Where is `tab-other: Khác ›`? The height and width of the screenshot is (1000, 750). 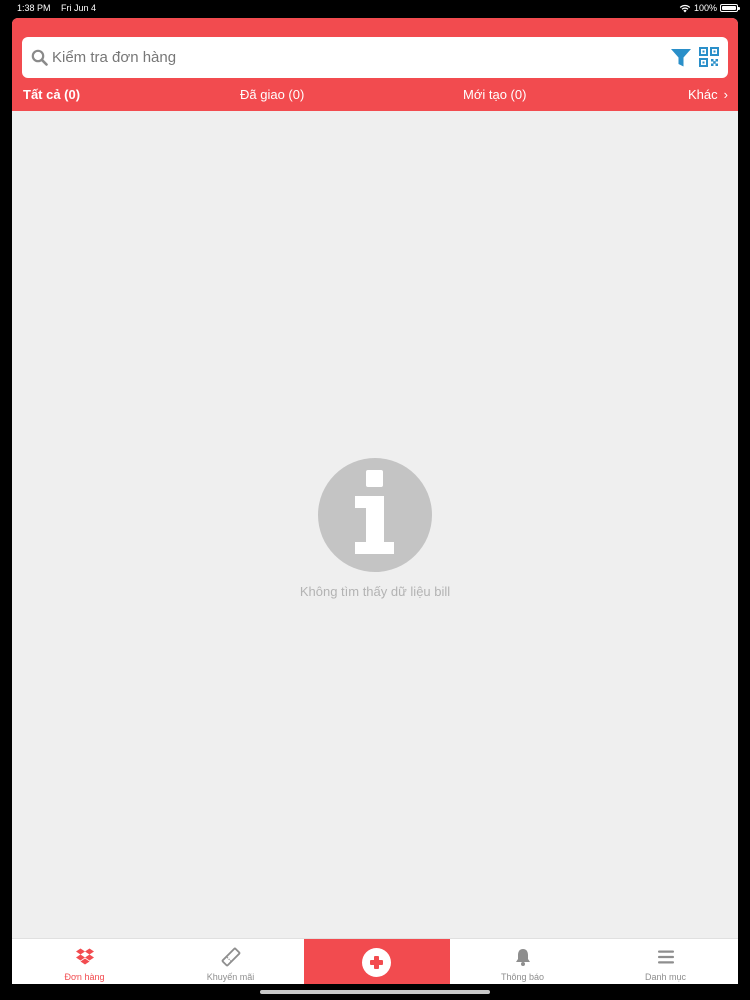 tab-other: Khác › is located at coordinates (708, 94).